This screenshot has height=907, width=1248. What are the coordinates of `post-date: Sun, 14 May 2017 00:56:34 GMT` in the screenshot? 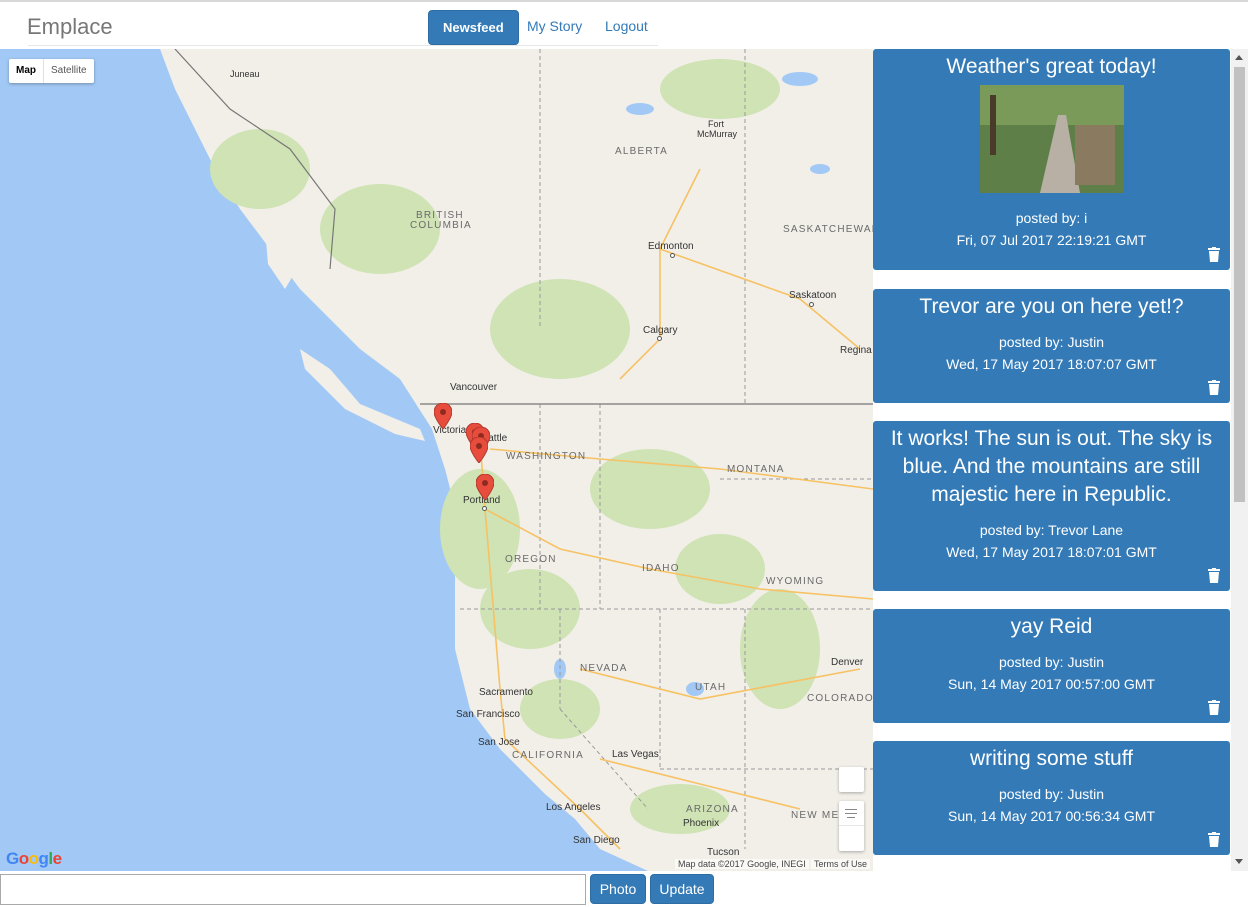 It's located at (1051, 816).